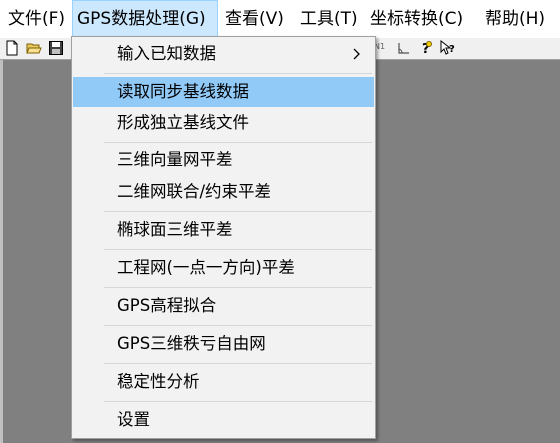  Describe the element at coordinates (329, 19) in the screenshot. I see `menu-tools: 工具(T)` at that location.